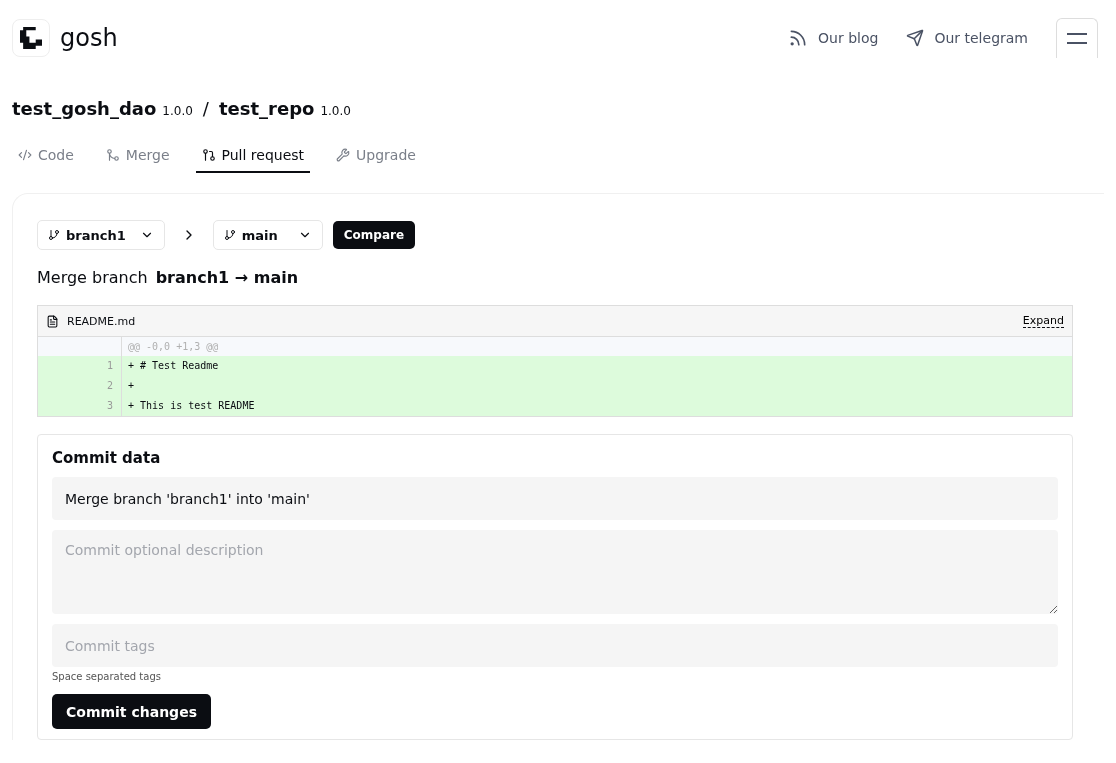 Image resolution: width=1116 pixels, height=763 pixels. What do you see at coordinates (80, 406) in the screenshot?
I see `line-number: 3` at bounding box center [80, 406].